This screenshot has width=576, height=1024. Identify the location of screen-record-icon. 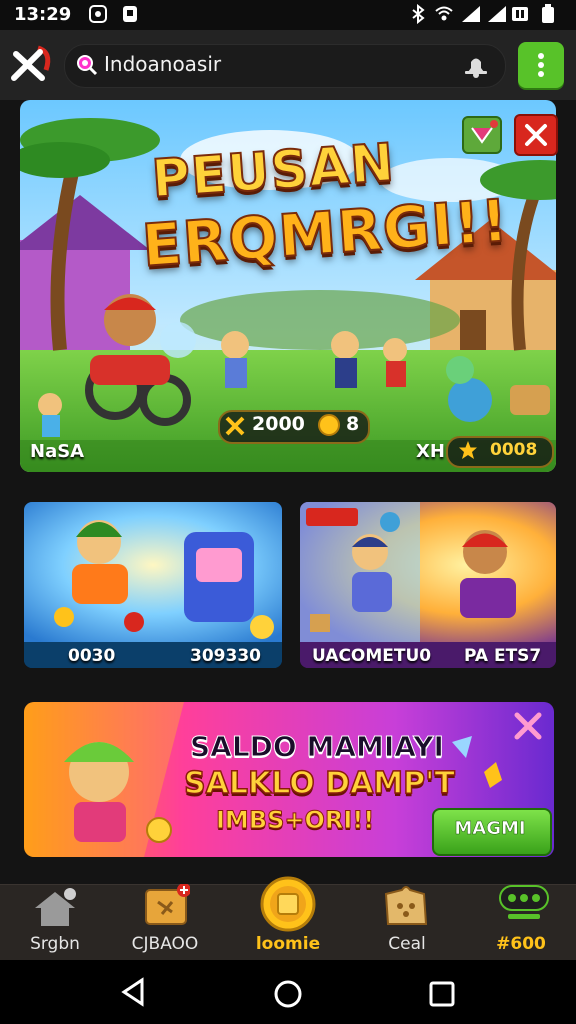
(98, 14).